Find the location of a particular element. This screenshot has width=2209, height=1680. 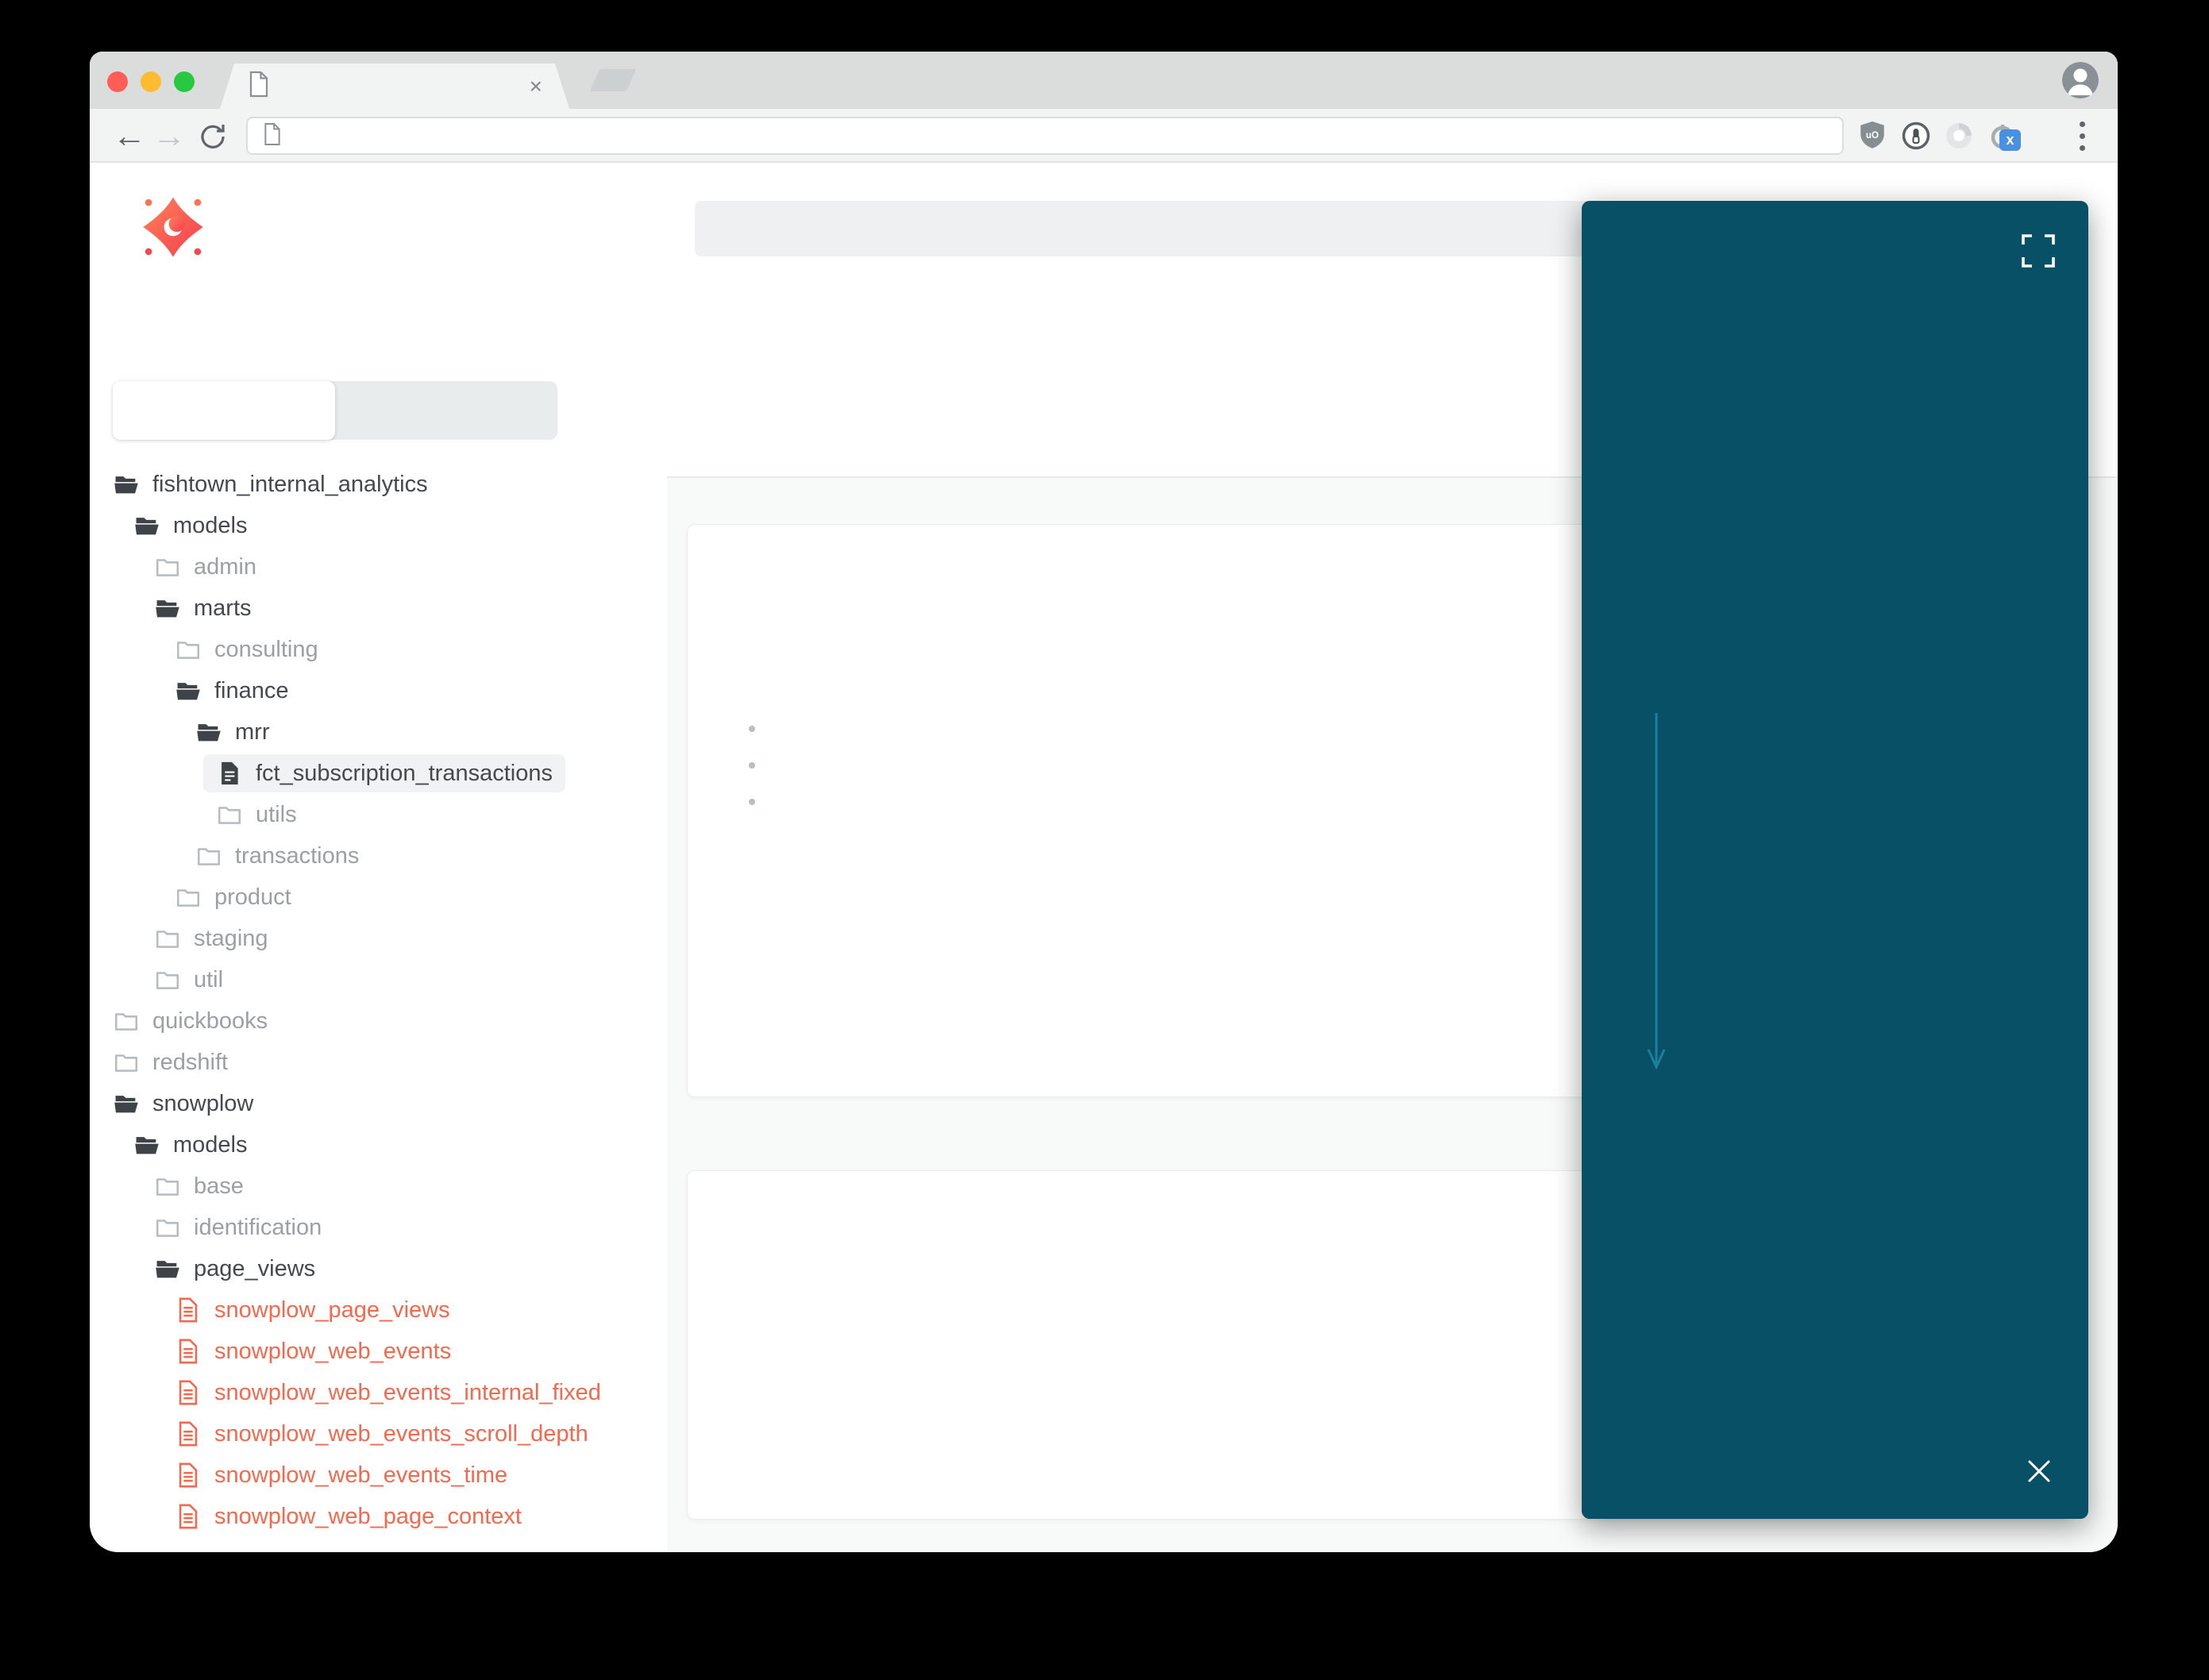

tree-item-label: base is located at coordinates (219, 1186).